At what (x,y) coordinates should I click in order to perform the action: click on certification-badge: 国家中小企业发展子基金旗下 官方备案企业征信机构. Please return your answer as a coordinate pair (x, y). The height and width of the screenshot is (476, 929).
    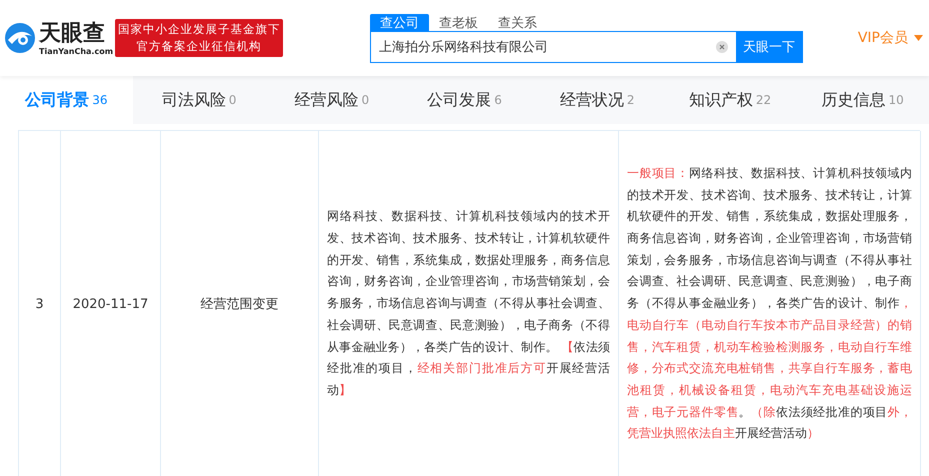
    Looking at the image, I should click on (199, 38).